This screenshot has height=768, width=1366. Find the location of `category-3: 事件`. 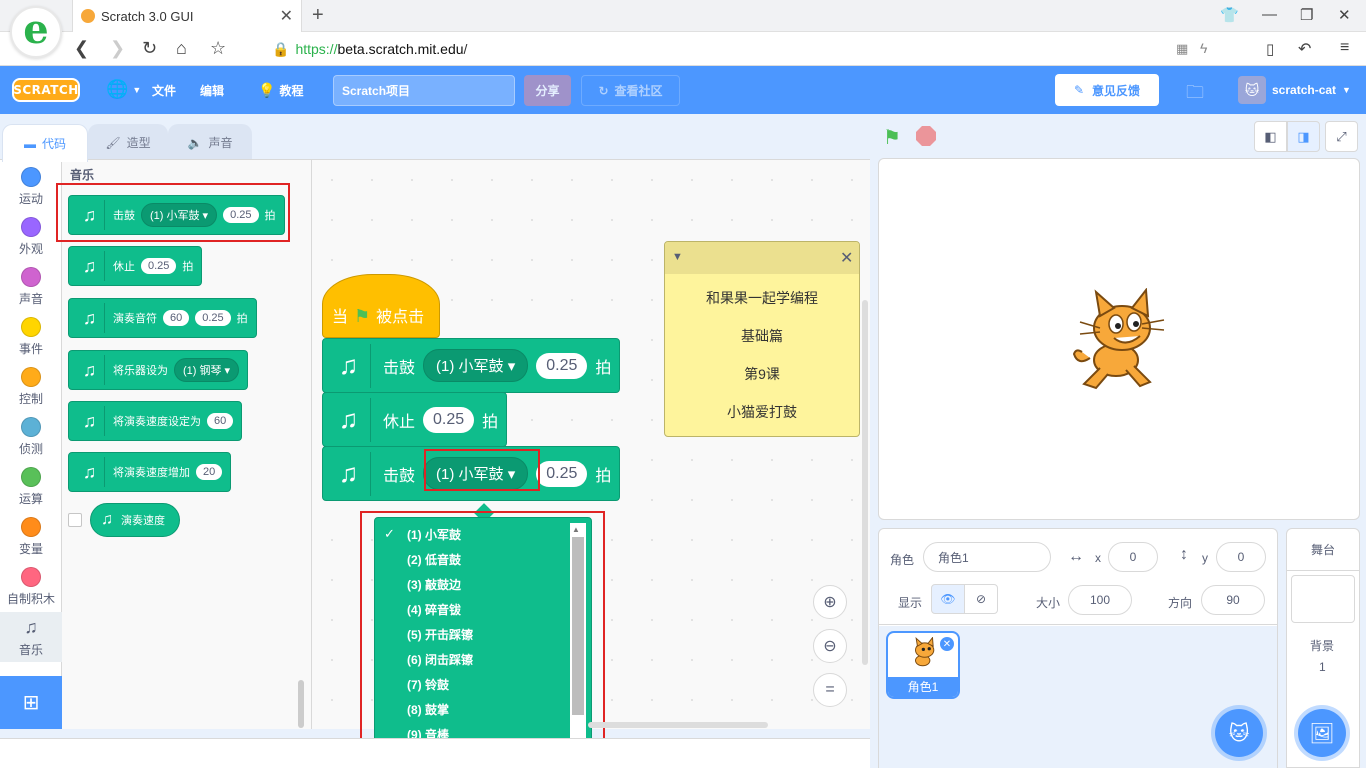

category-3: 事件 is located at coordinates (31, 337).